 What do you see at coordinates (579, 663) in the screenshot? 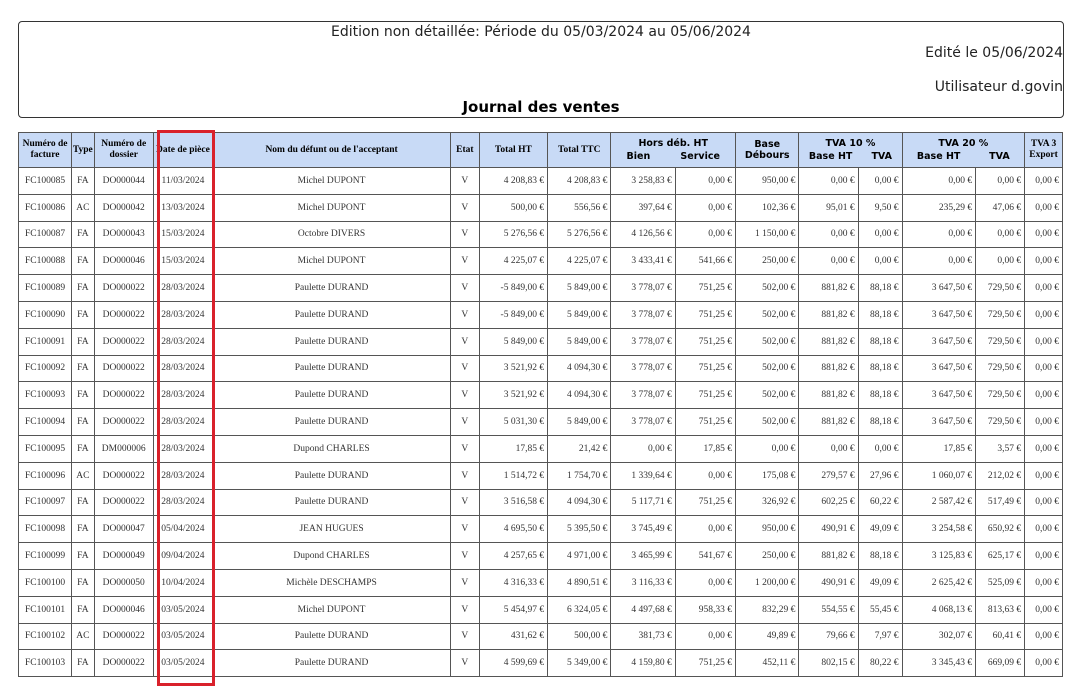
I see `cell-total-ttc: 5 349,00 €` at bounding box center [579, 663].